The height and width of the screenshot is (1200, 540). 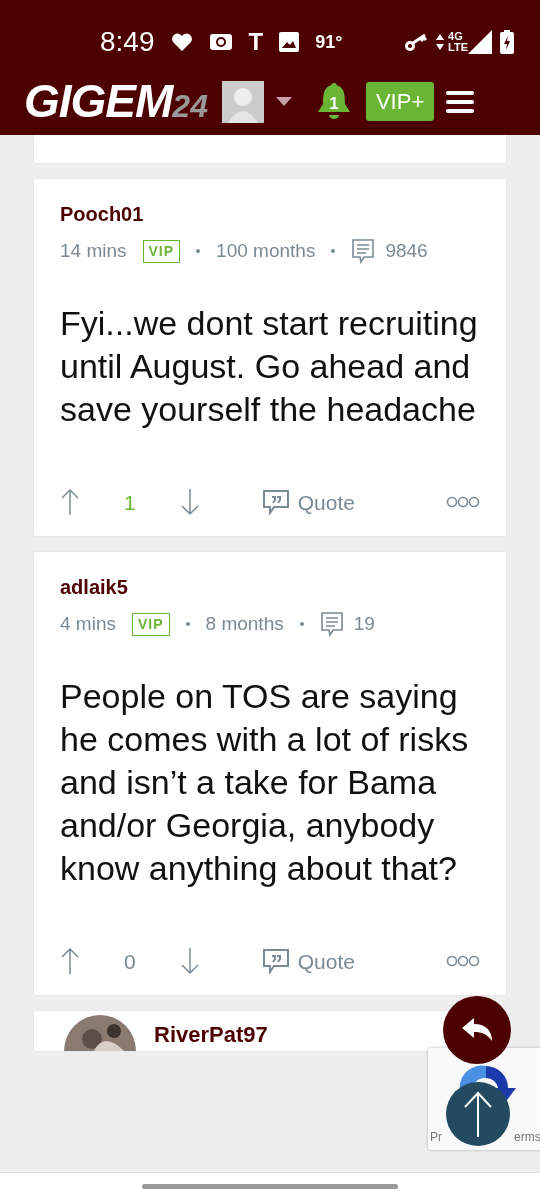 I want to click on vote-count: 1, so click(x=130, y=502).